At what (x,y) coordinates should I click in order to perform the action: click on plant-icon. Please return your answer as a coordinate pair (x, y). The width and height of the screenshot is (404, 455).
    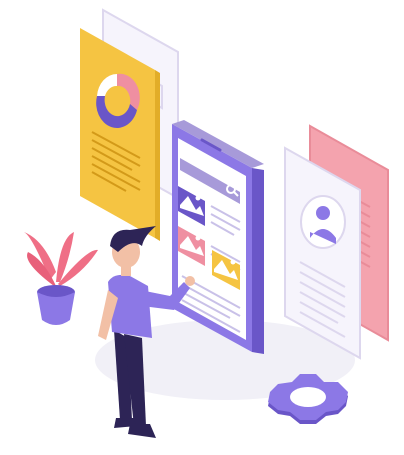
    Looking at the image, I should click on (61, 278).